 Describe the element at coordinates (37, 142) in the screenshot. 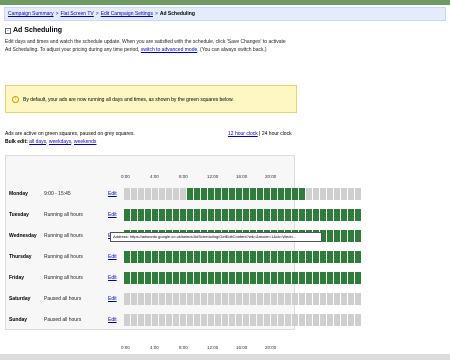

I see `bulk-all-days-link: all days` at that location.